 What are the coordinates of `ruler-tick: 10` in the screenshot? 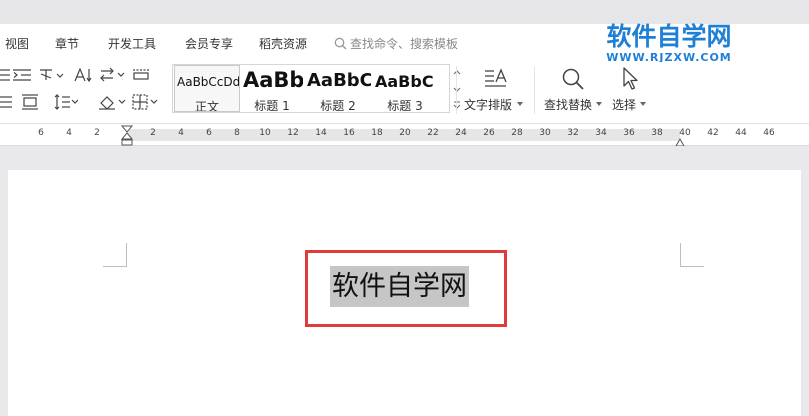 It's located at (265, 133).